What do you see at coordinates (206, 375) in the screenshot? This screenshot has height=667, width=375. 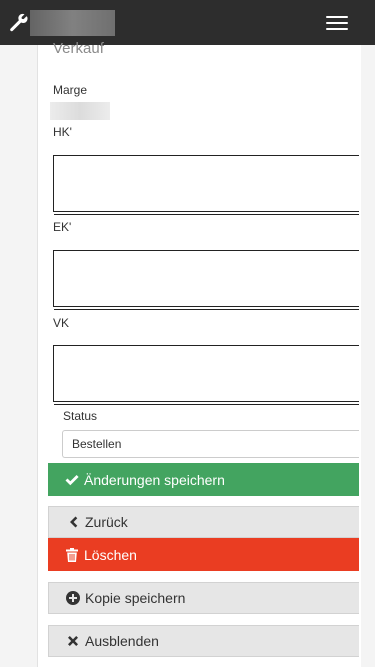 I see `vk-textarea` at bounding box center [206, 375].